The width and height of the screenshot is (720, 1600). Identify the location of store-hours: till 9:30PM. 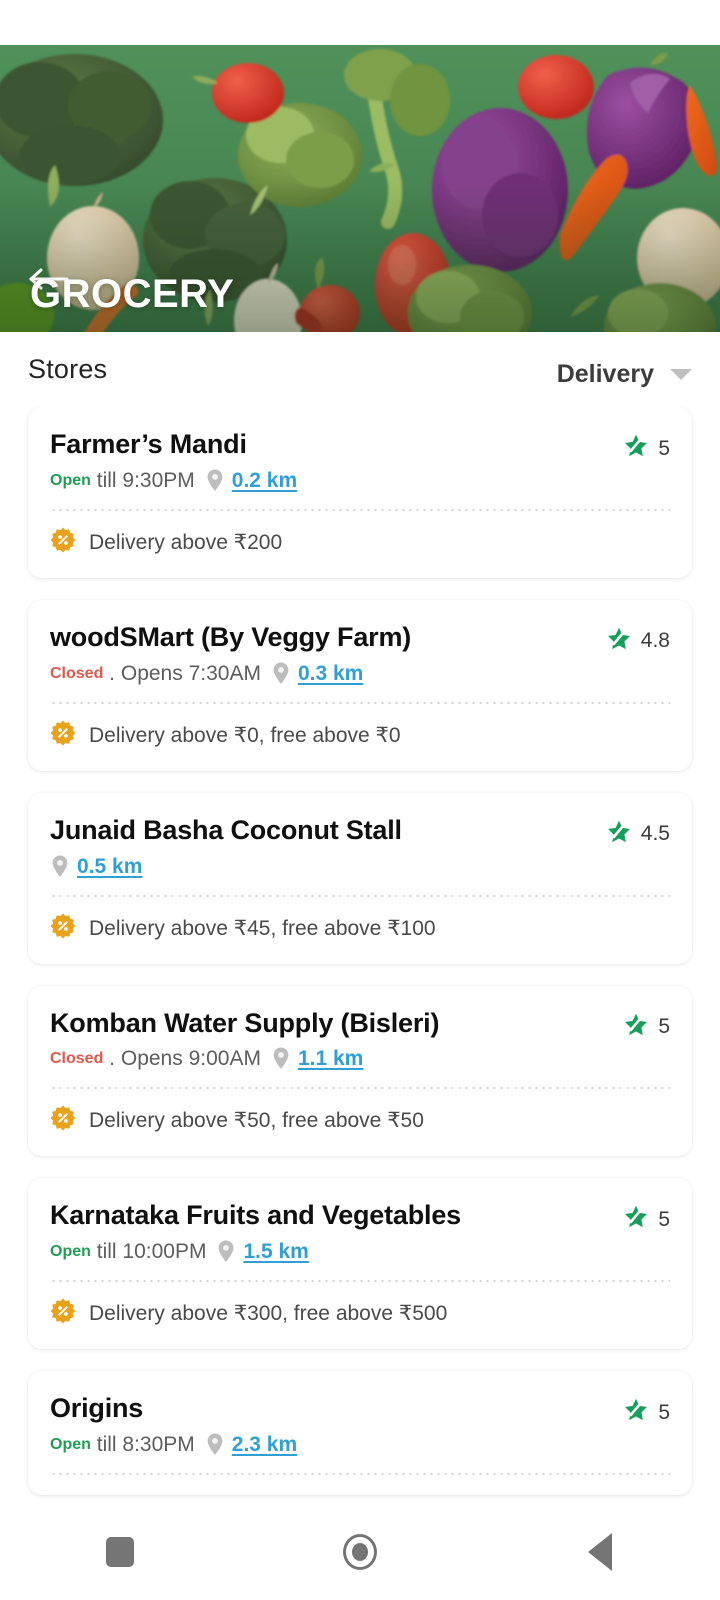
(145, 480).